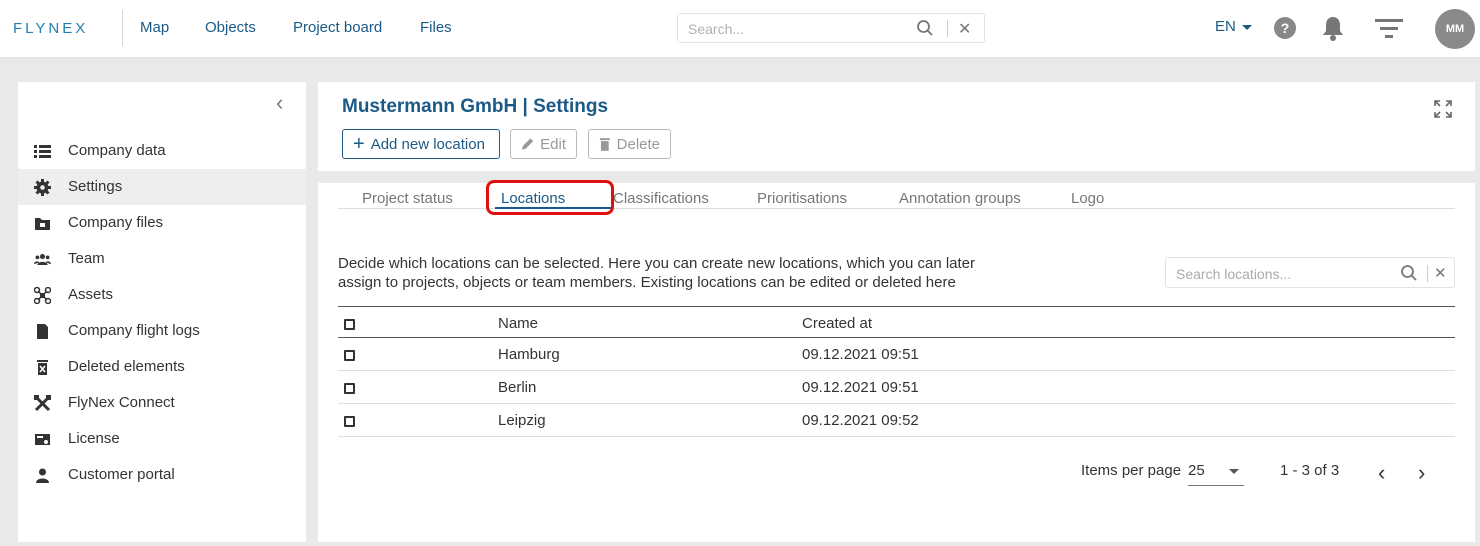 The height and width of the screenshot is (546, 1480). Describe the element at coordinates (1087, 198) in the screenshot. I see `tab-logo: Logo` at that location.